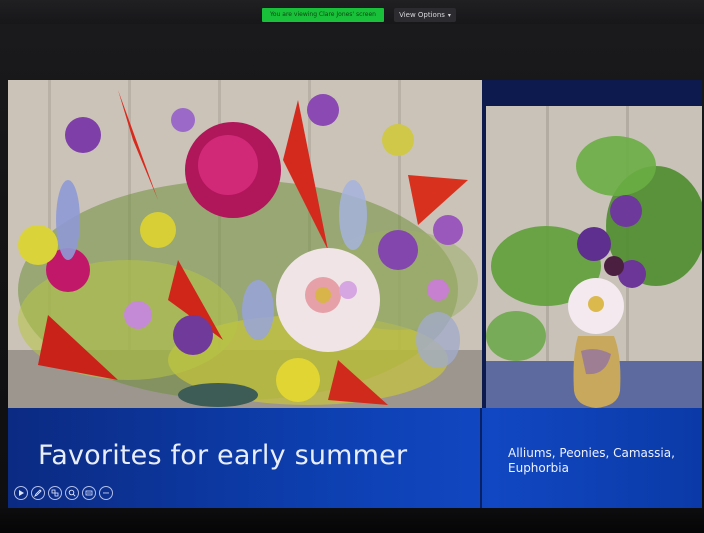 The height and width of the screenshot is (533, 704). Describe the element at coordinates (223, 455) in the screenshot. I see `slide-title: Favorites for early summer` at that location.